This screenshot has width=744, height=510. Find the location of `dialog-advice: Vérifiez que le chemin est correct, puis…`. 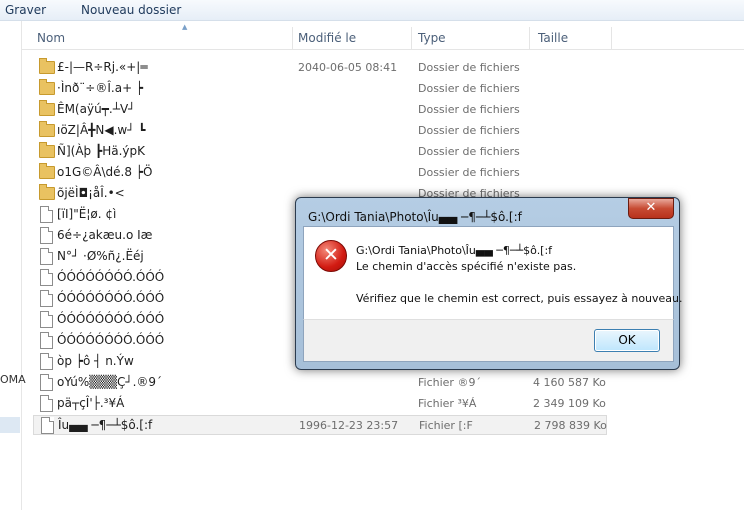

dialog-advice: Vérifiez que le chemin est correct, puis… is located at coordinates (519, 298).